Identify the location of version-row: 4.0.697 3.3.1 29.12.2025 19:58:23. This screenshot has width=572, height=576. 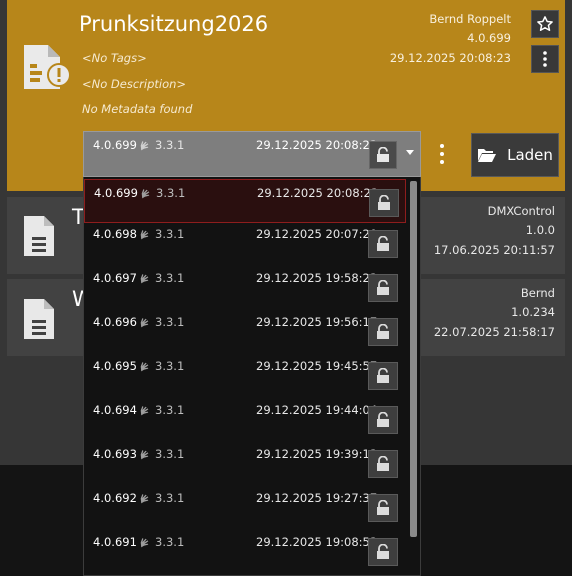
(245, 287).